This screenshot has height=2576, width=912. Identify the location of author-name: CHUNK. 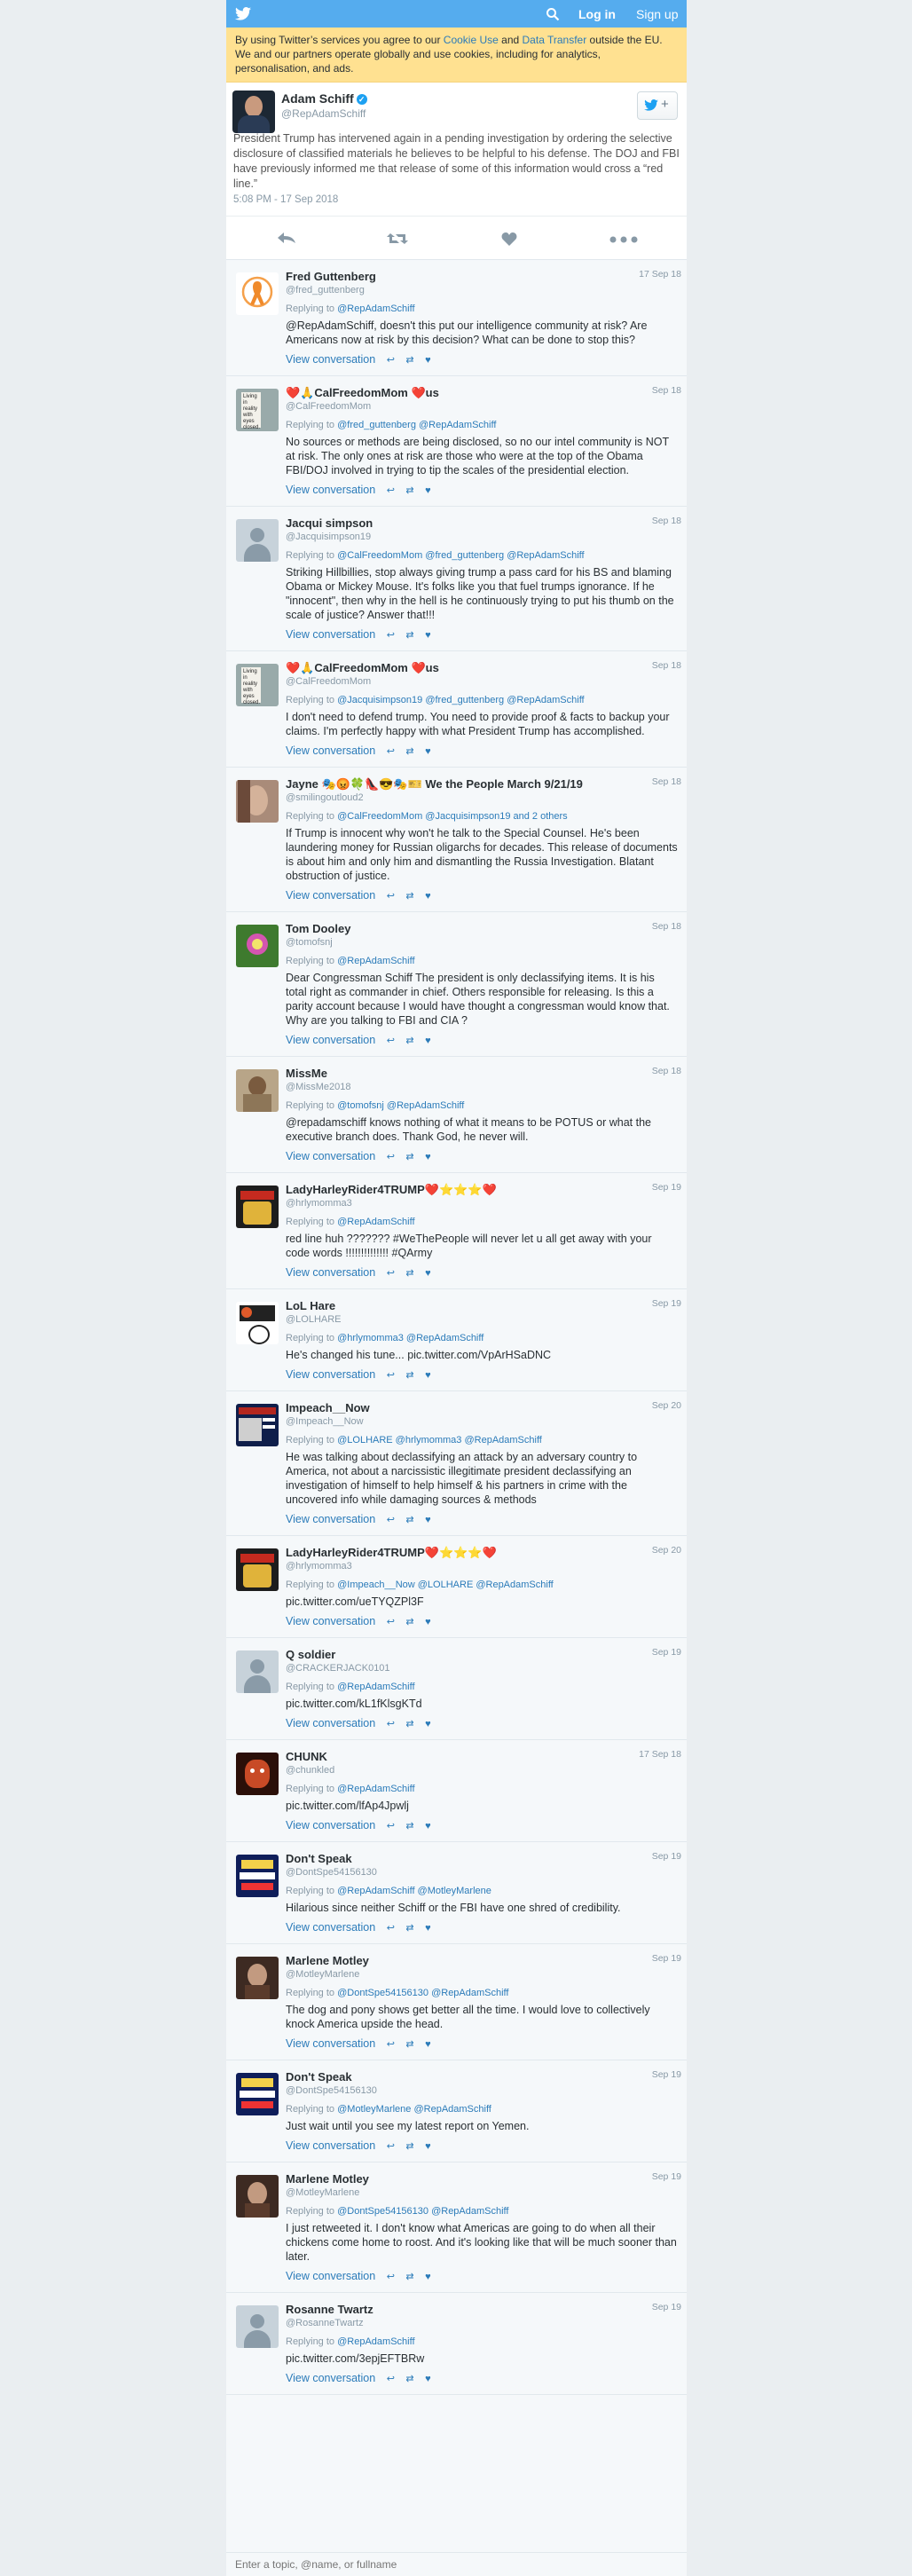
(482, 1757).